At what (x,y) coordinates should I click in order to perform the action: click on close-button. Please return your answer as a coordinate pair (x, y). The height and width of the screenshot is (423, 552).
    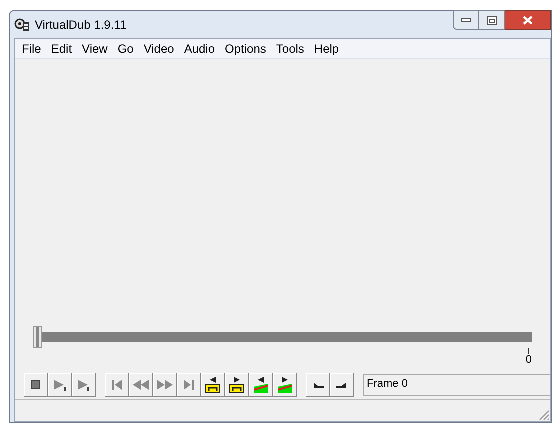
    Looking at the image, I should click on (528, 20).